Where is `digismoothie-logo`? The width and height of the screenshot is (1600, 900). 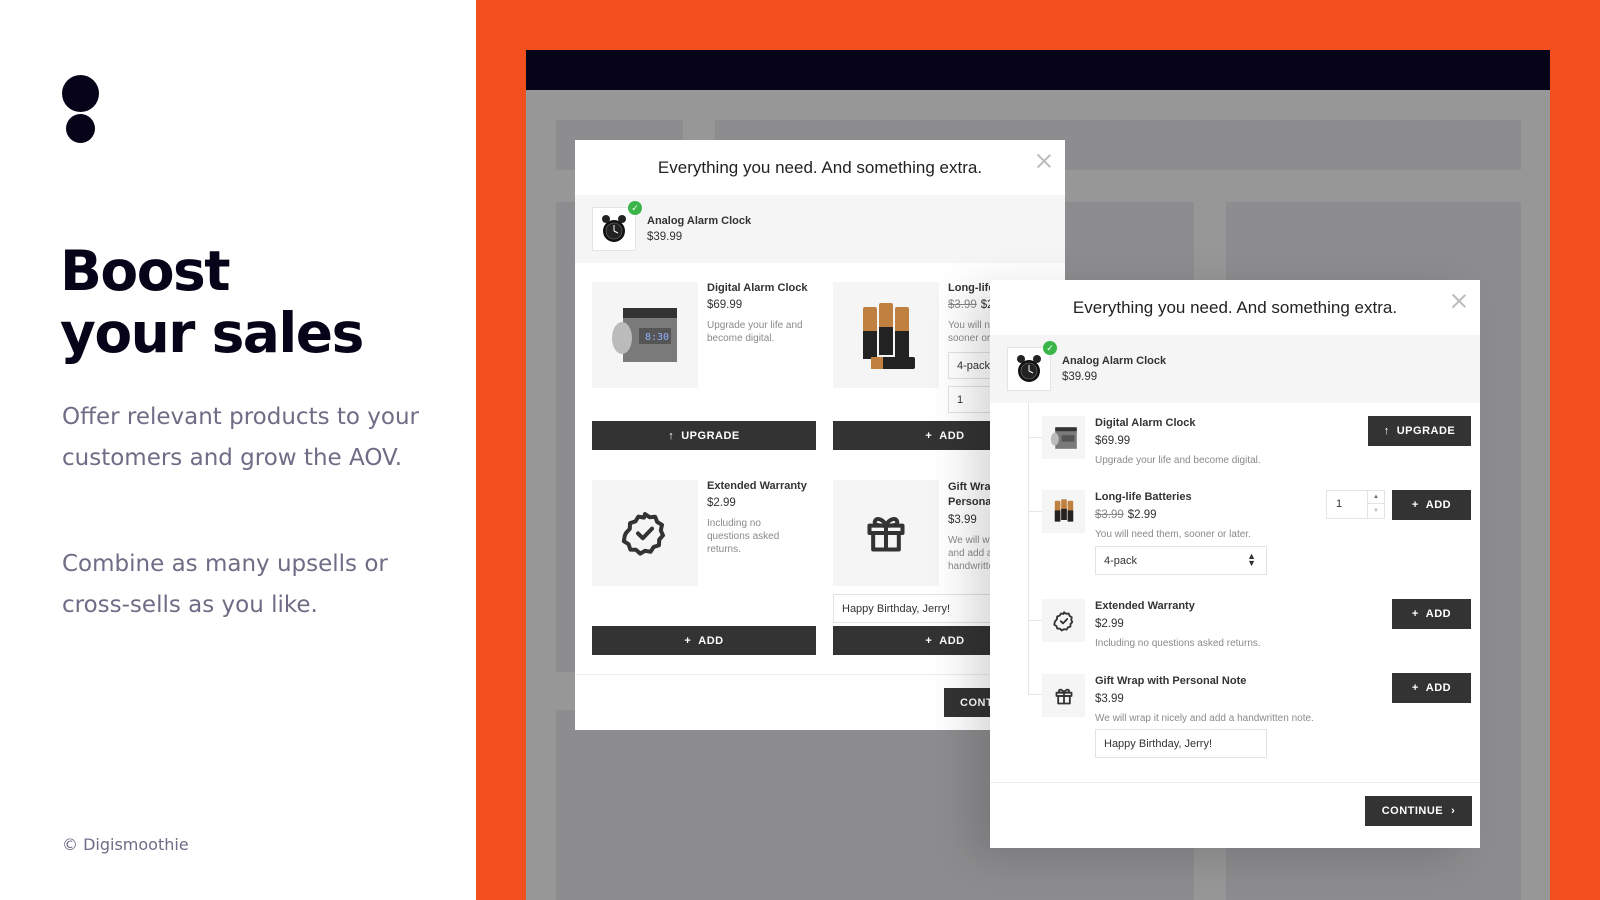
digismoothie-logo is located at coordinates (81, 110).